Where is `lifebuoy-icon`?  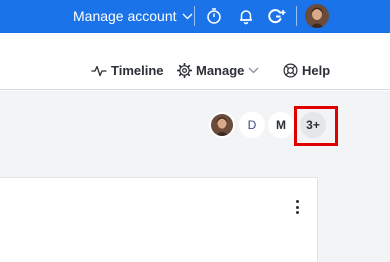
lifebuoy-icon is located at coordinates (290, 70).